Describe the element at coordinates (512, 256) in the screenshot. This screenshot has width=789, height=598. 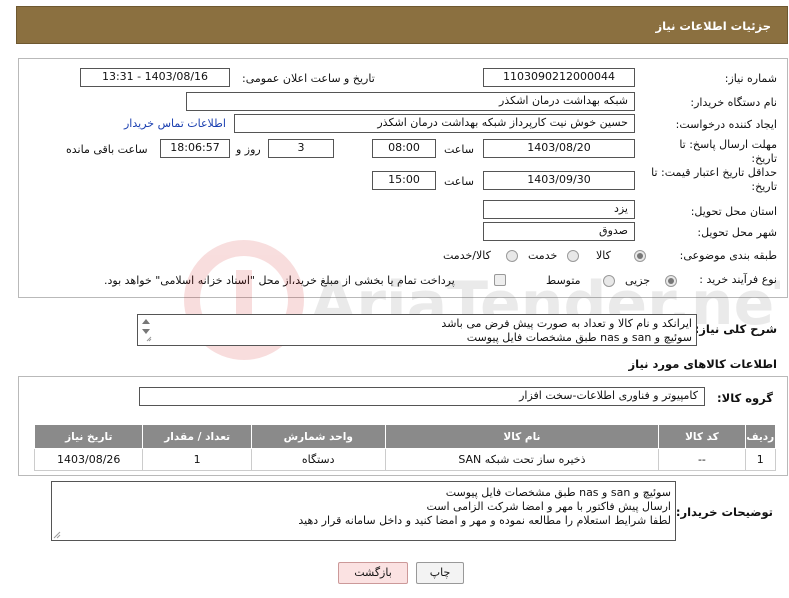
I see `category-radio-both` at that location.